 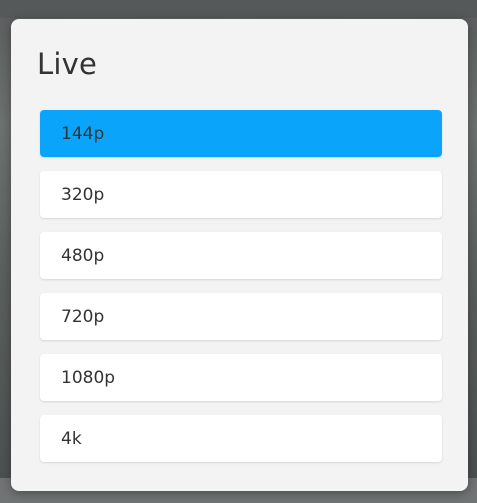 What do you see at coordinates (241, 133) in the screenshot?
I see `quality-option-144p: 144p` at bounding box center [241, 133].